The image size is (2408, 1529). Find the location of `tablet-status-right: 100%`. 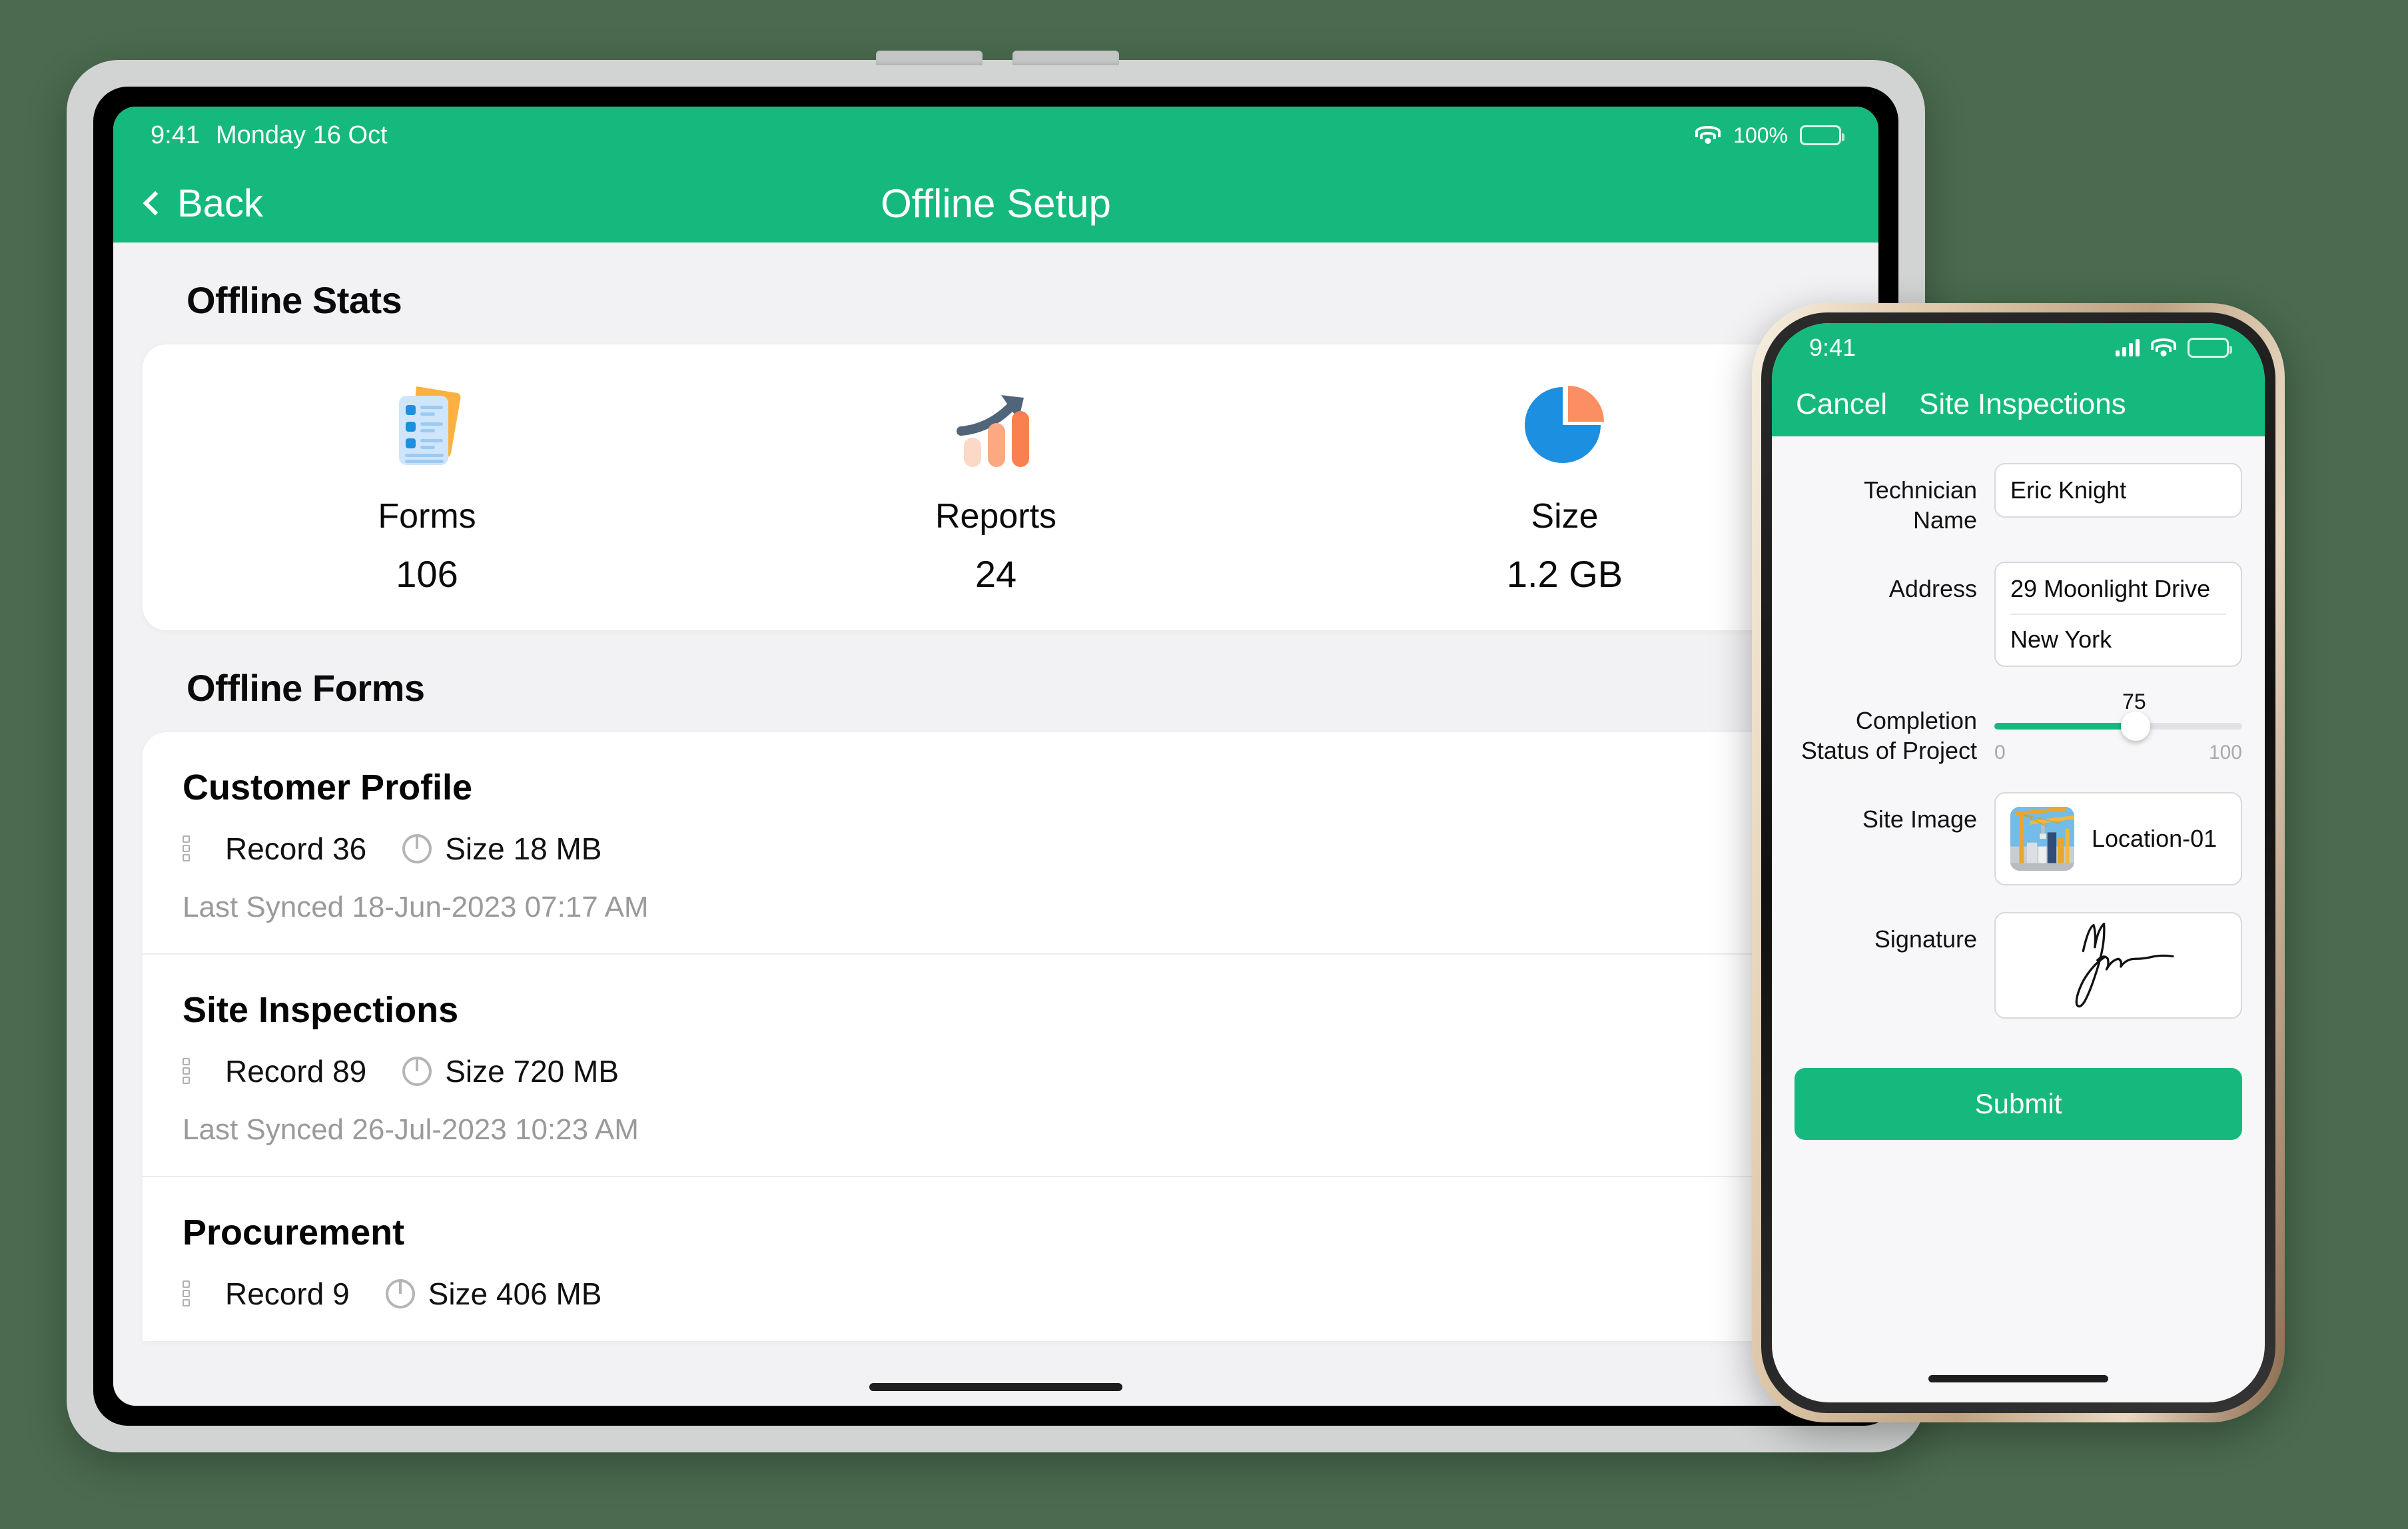

tablet-status-right: 100% is located at coordinates (1769, 135).